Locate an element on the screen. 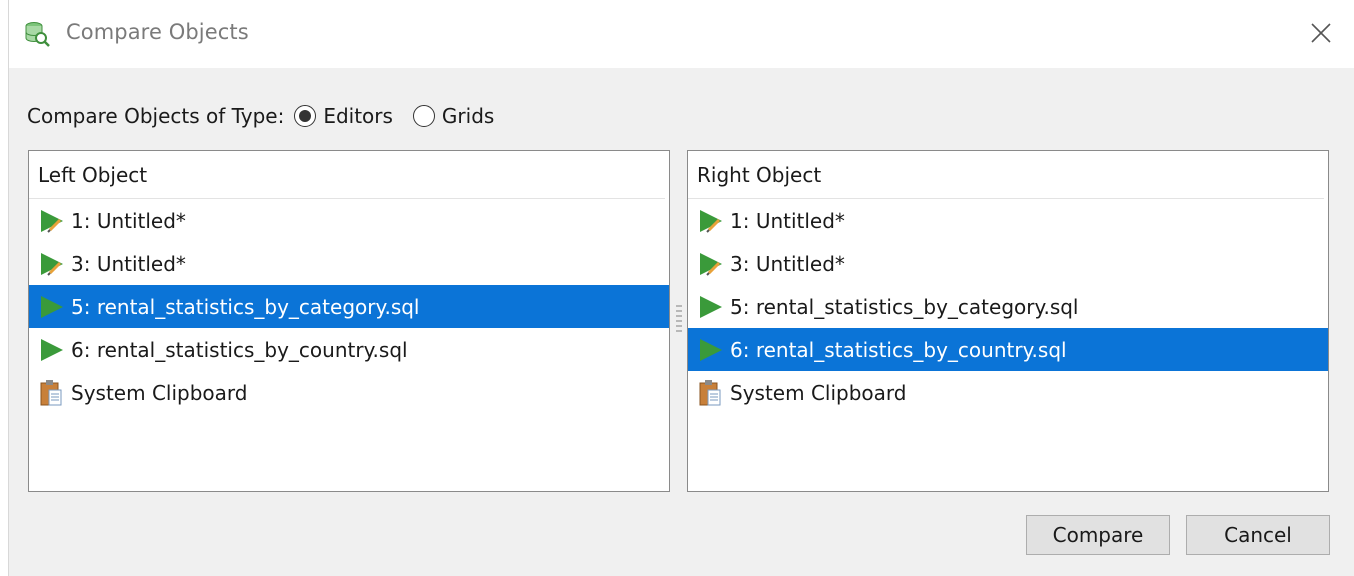 The image size is (1354, 576). cancel-button: Cancel is located at coordinates (1258, 535).